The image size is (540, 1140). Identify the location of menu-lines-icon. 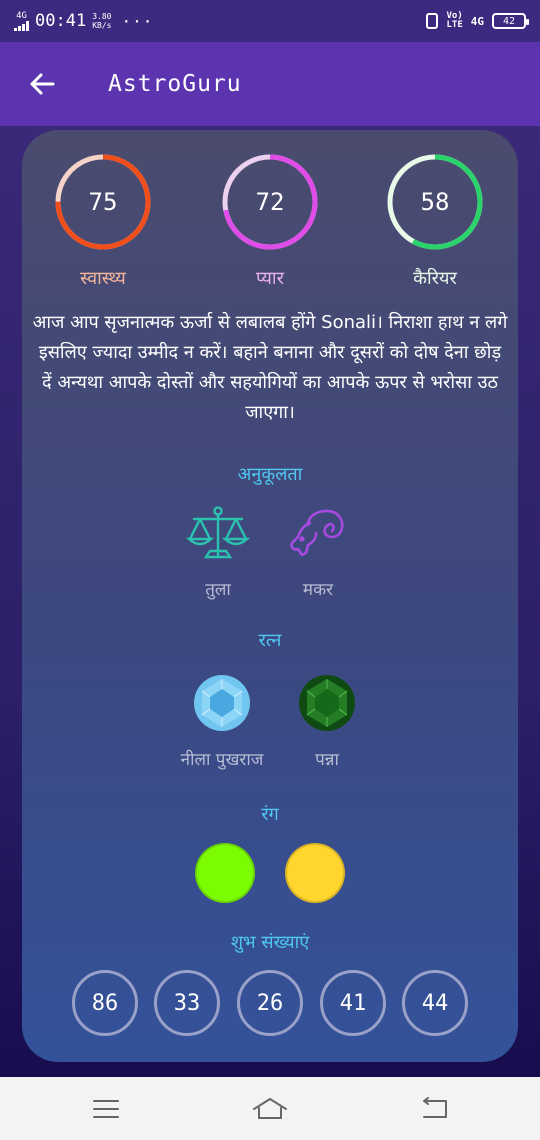
(106, 1108).